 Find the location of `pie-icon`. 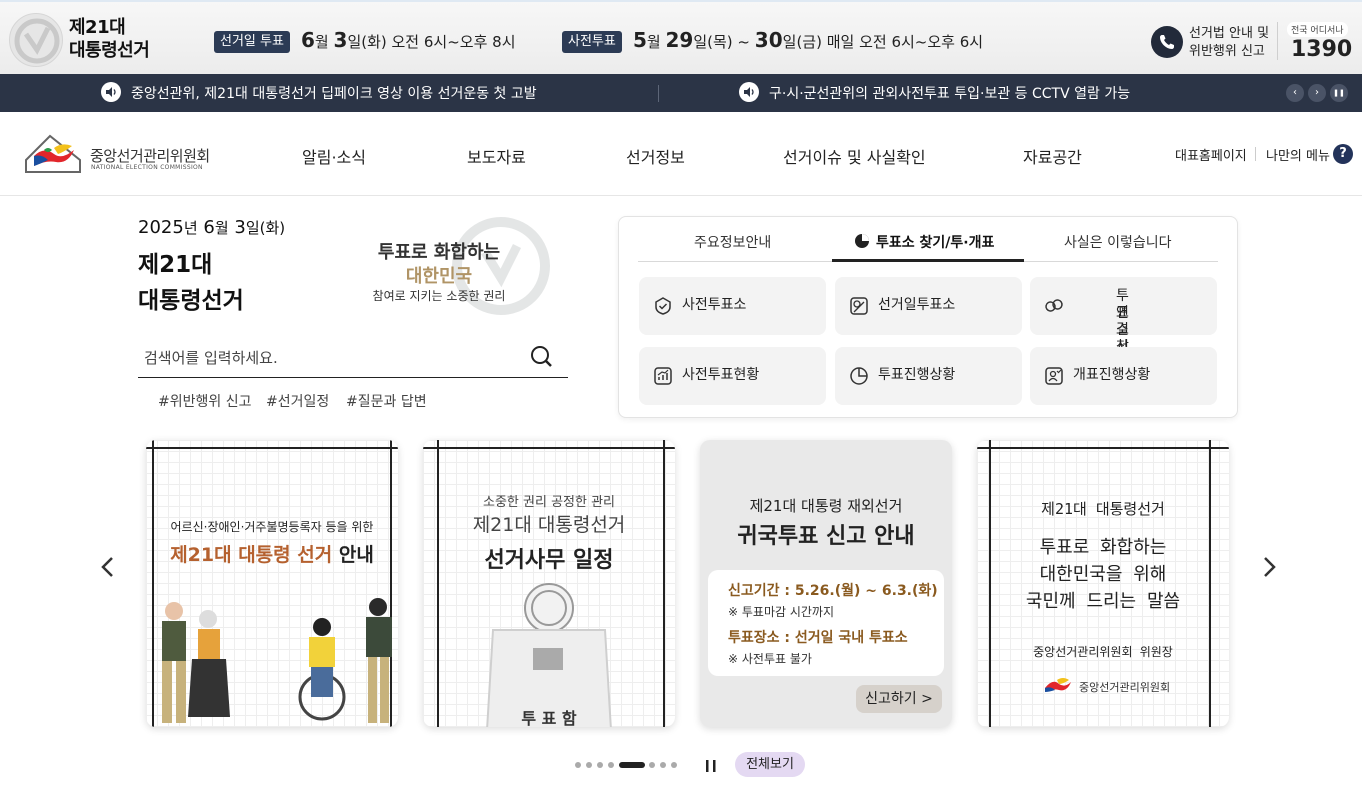

pie-icon is located at coordinates (859, 376).